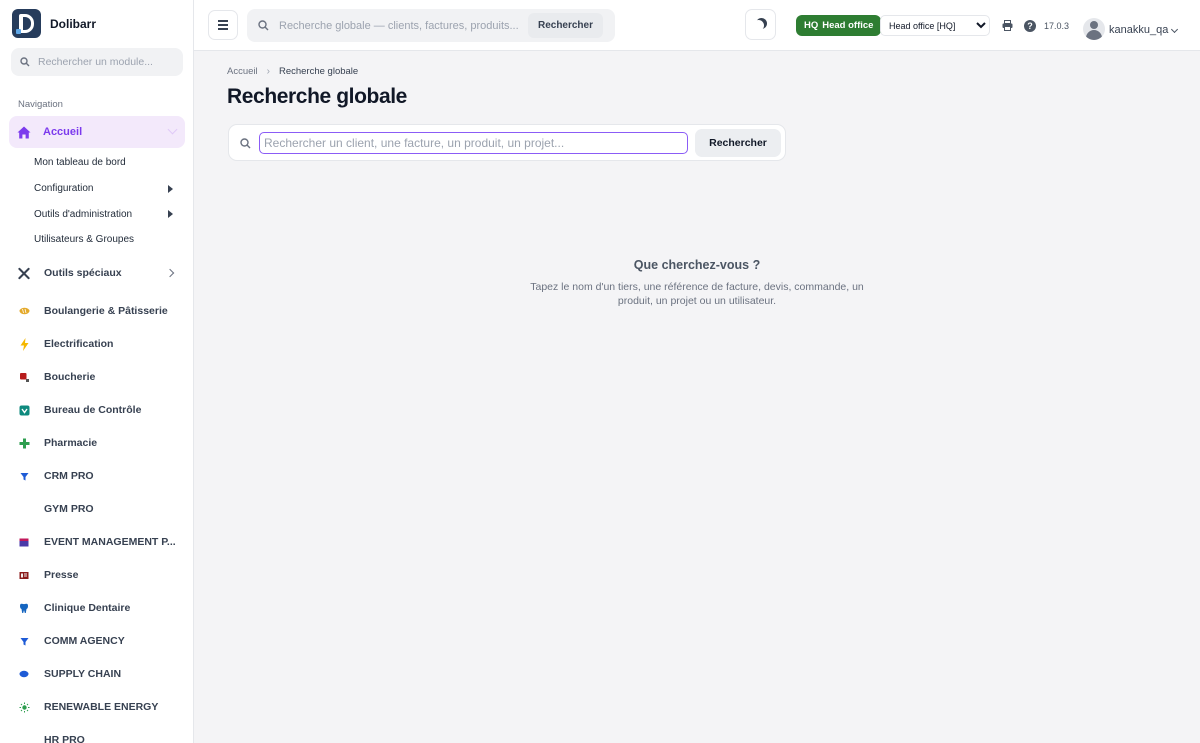 Image resolution: width=1200 pixels, height=743 pixels. Describe the element at coordinates (105, 62) in the screenshot. I see `module-search-input` at that location.